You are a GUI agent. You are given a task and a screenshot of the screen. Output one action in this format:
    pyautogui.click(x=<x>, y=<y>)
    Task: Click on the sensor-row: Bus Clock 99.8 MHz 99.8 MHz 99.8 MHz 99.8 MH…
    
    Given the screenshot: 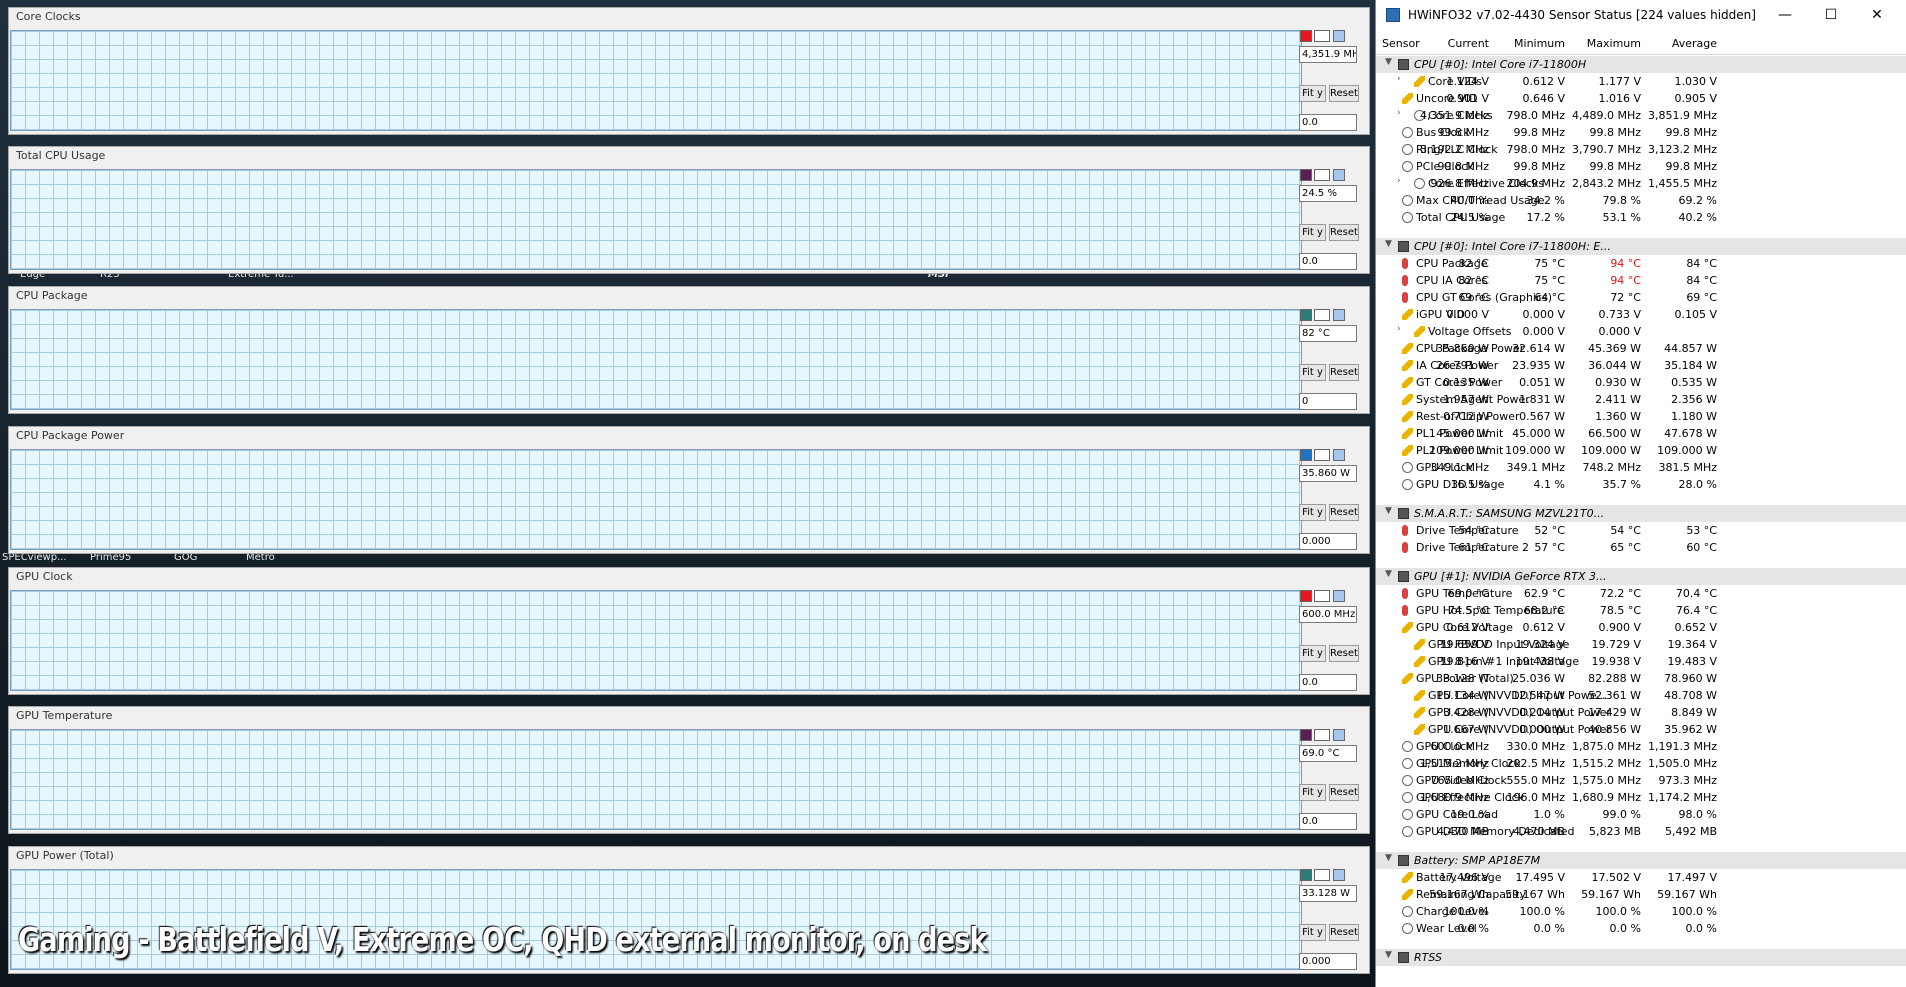 What is the action you would take?
    pyautogui.click(x=1641, y=132)
    